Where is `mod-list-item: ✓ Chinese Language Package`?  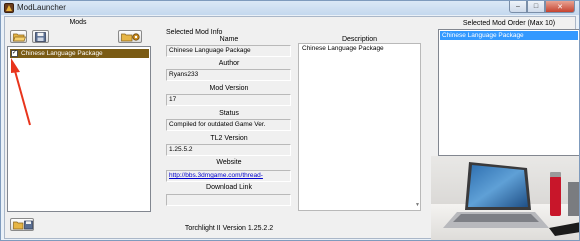 mod-list-item: ✓ Chinese Language Package is located at coordinates (79, 53).